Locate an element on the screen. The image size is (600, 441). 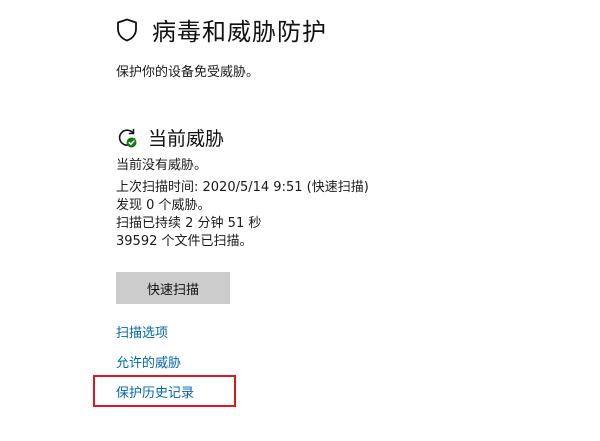
highlight-annotation-box is located at coordinates (164, 391).